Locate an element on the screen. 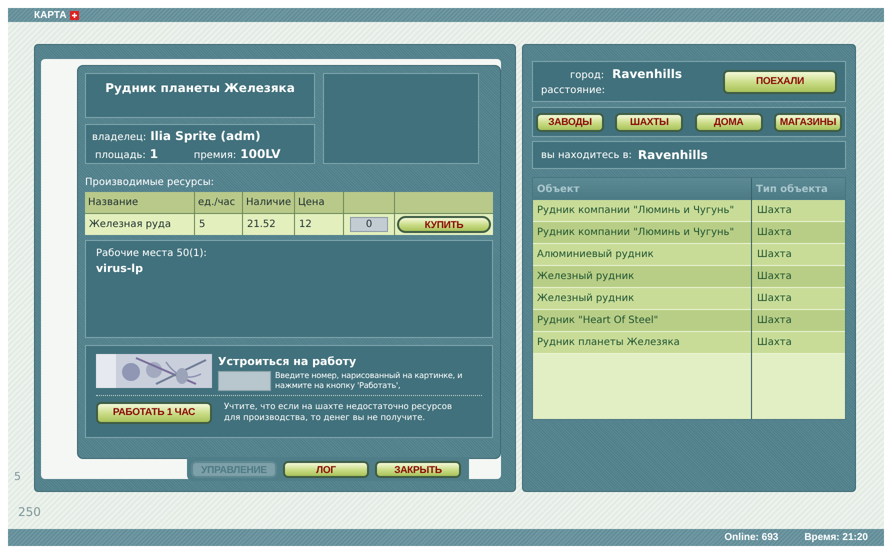 The width and height of the screenshot is (892, 552). distance-label: расстояние: is located at coordinates (573, 91).